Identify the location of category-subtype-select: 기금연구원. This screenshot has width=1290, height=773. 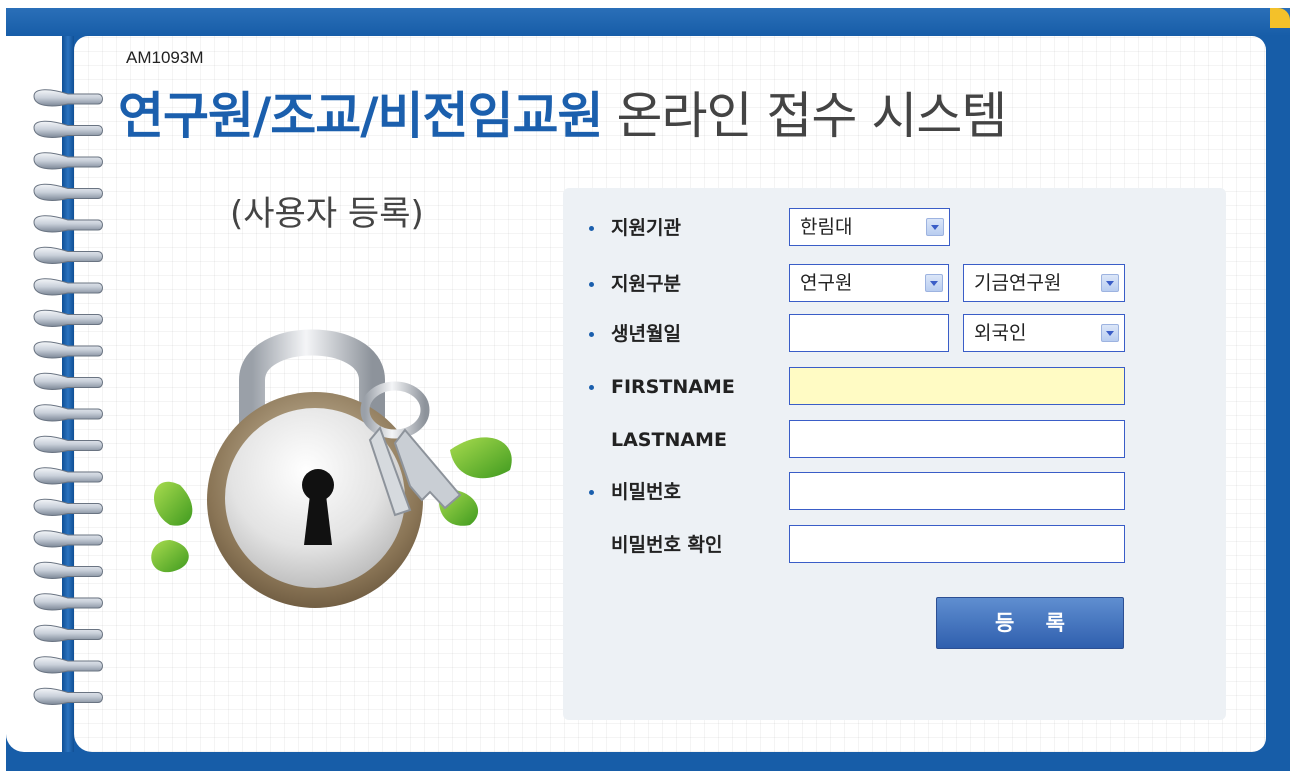
(1044, 283).